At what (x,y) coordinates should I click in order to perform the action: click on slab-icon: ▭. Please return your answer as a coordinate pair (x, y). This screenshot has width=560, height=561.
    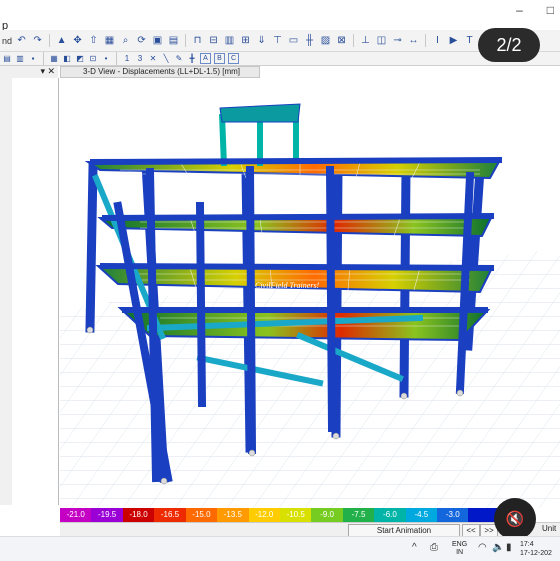
    Looking at the image, I should click on (293, 40).